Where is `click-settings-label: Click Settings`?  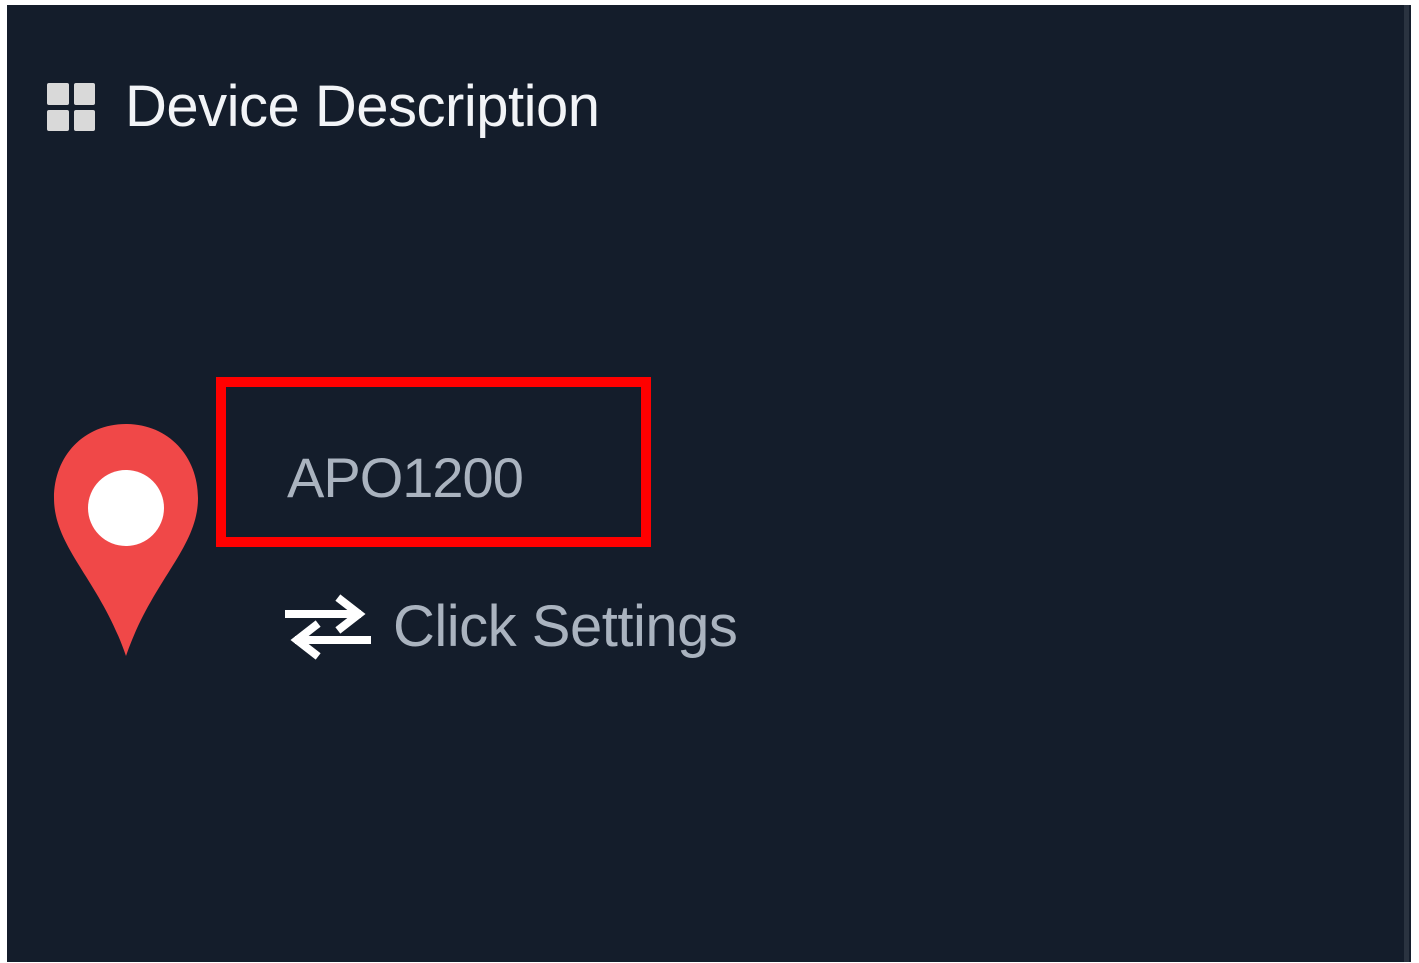 click-settings-label: Click Settings is located at coordinates (565, 626).